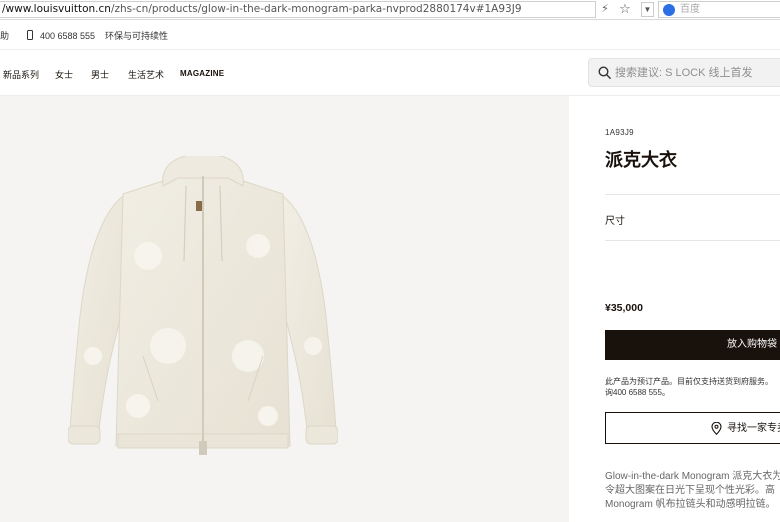  What do you see at coordinates (669, 10) in the screenshot?
I see `baidu-paw-icon` at bounding box center [669, 10].